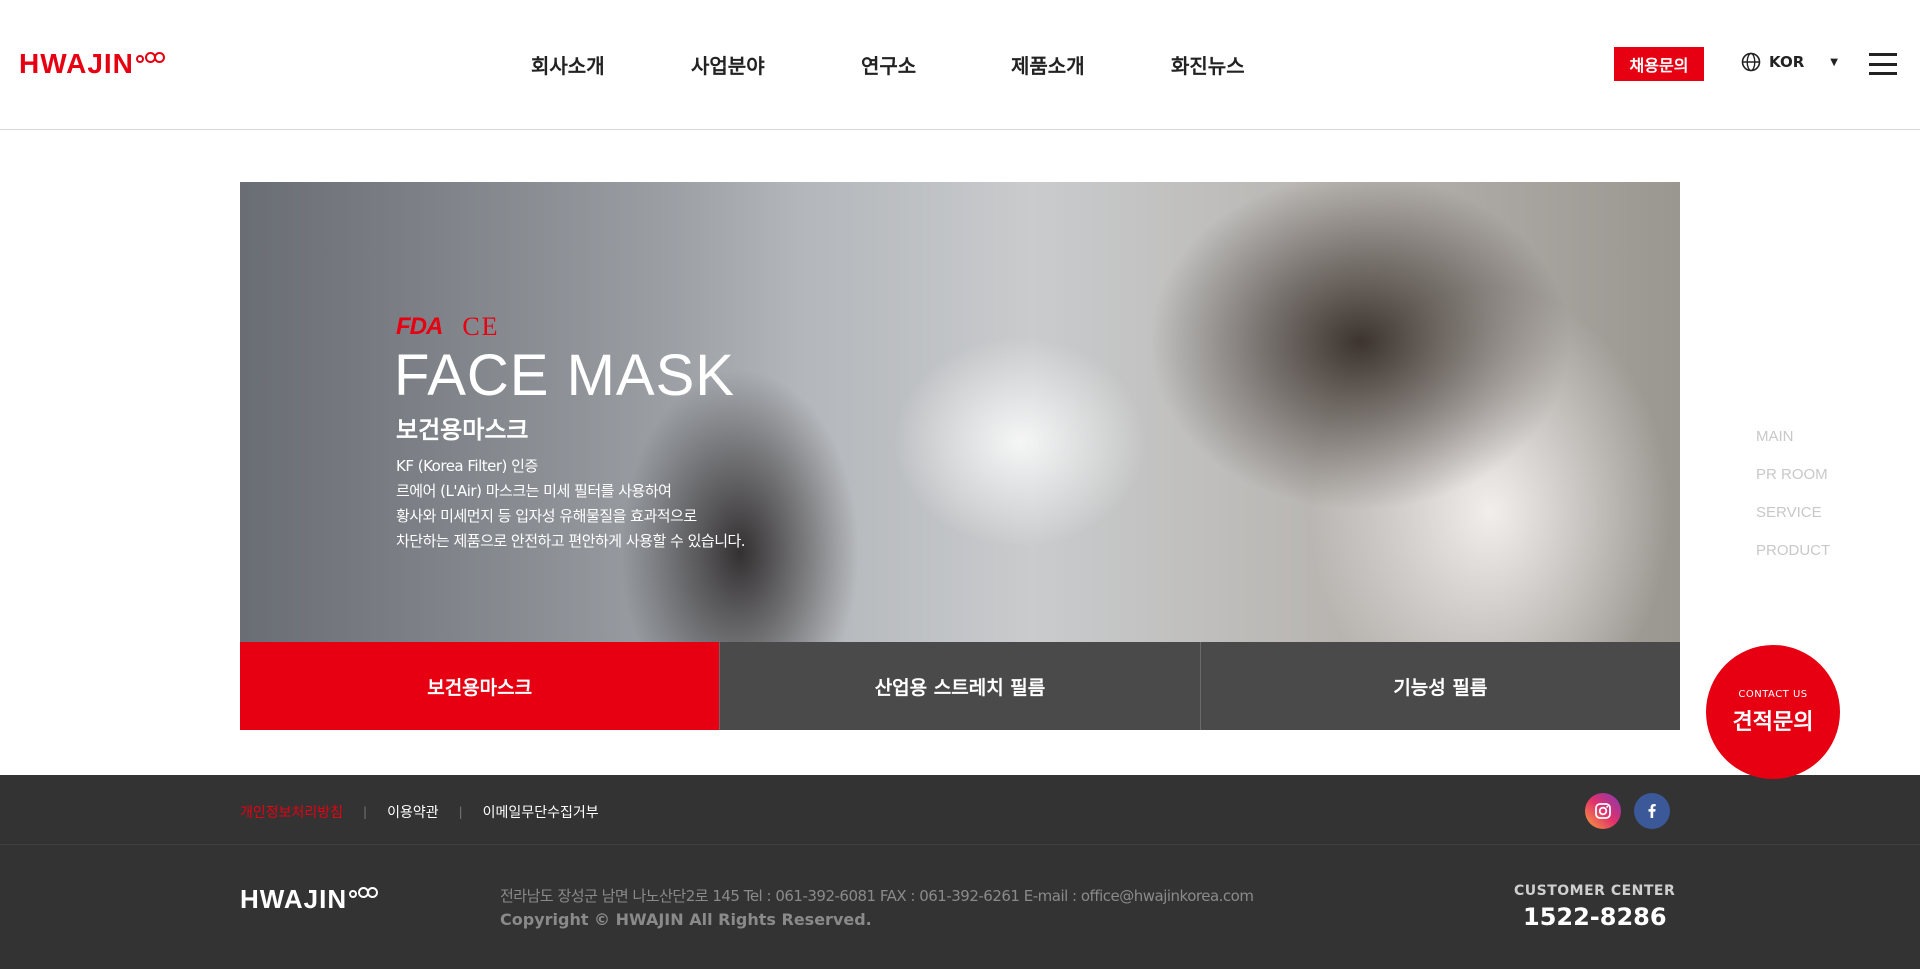 This screenshot has width=1920, height=969. What do you see at coordinates (1773, 694) in the screenshot?
I see `contact-small-label: CONTACT US` at bounding box center [1773, 694].